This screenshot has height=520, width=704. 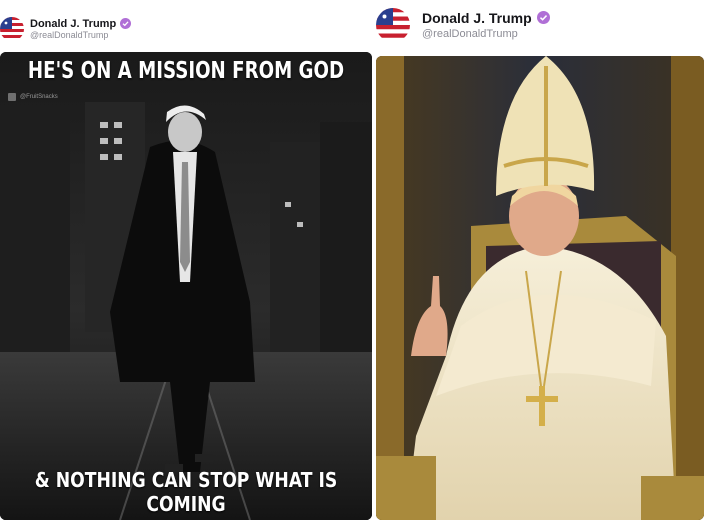 I want to click on watermark-text: @FruitSnacks, so click(x=39, y=97).